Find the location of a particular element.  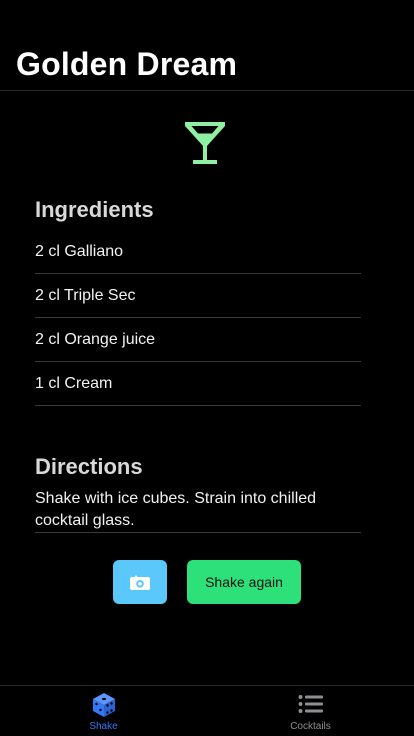

shake-again-button: Shake again is located at coordinates (244, 582).